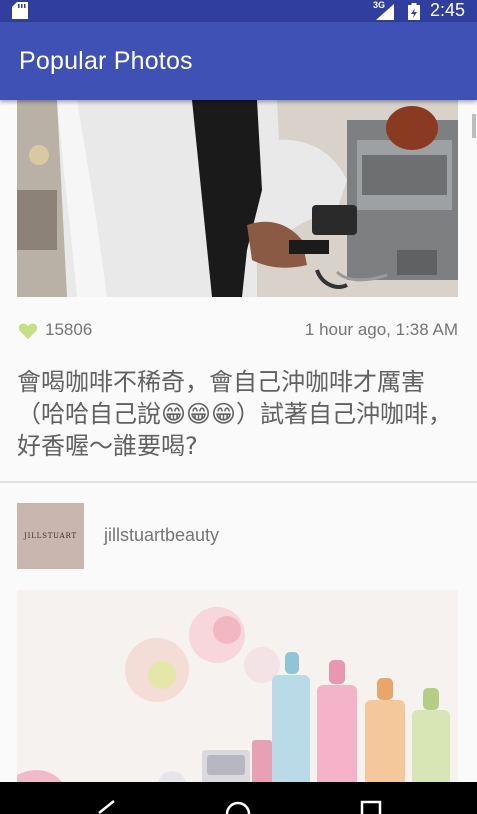 The width and height of the screenshot is (477, 814). Describe the element at coordinates (106, 61) in the screenshot. I see `app-title: Popular Photos` at that location.